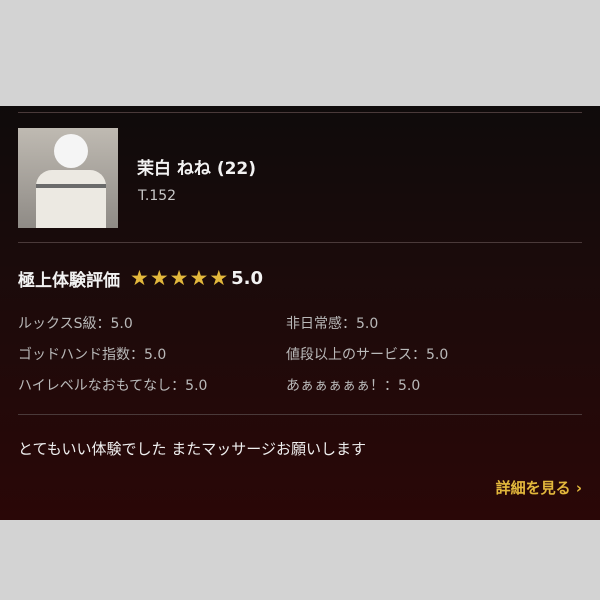  What do you see at coordinates (157, 196) in the screenshot?
I see `profile-height: T.152` at bounding box center [157, 196].